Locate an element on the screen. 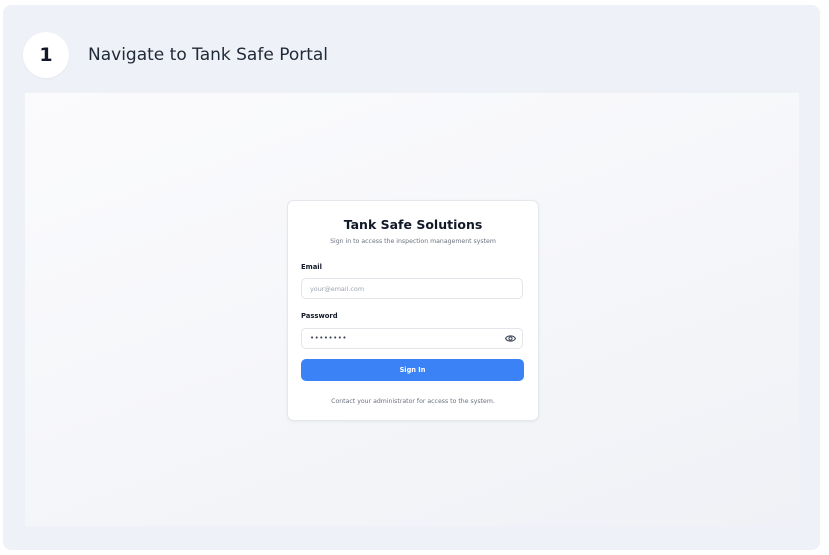  step-number-badge: 1 is located at coordinates (46, 55).